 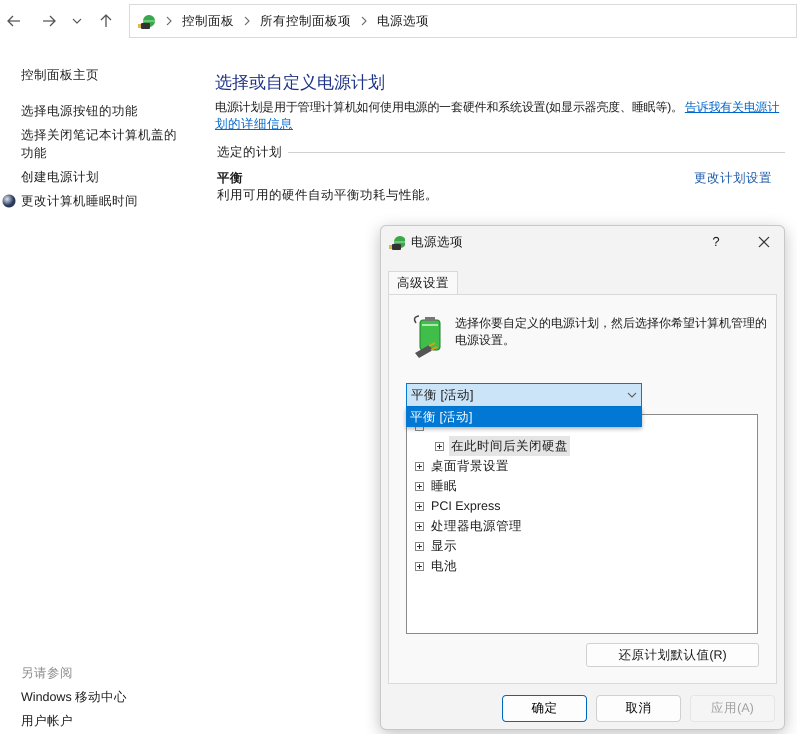 I want to click on sidebar-link: 选择电源按钮的功能, so click(x=103, y=111).